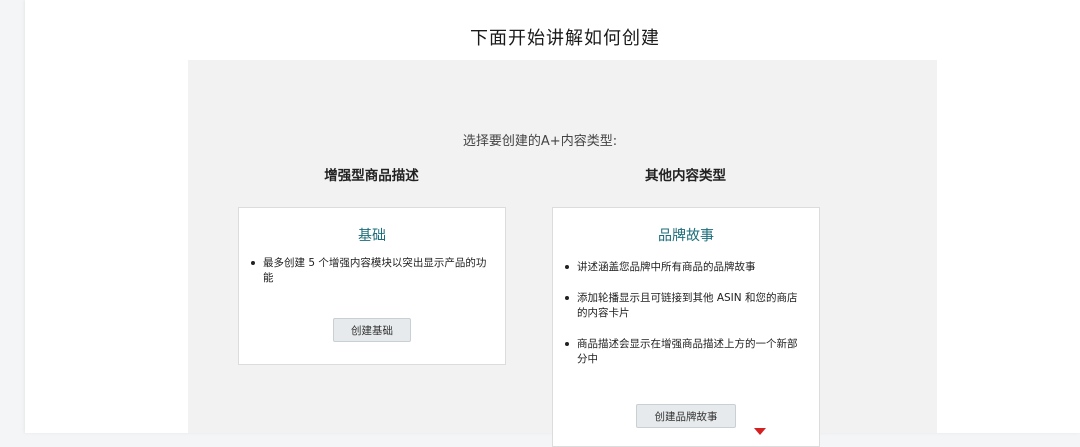 The width and height of the screenshot is (1080, 447). Describe the element at coordinates (685, 176) in the screenshot. I see `column-title-other-content: 其他内容类型` at that location.